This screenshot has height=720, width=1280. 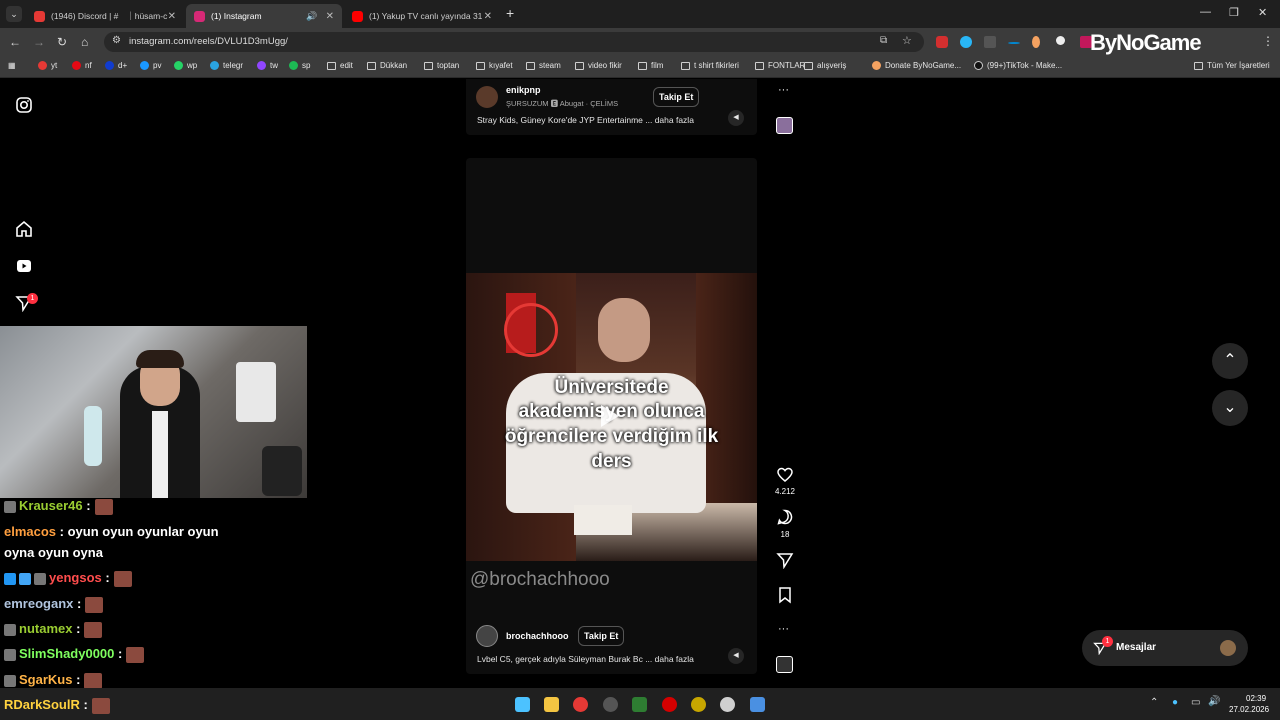 What do you see at coordinates (580, 704) in the screenshot?
I see `chrome-icon` at bounding box center [580, 704].